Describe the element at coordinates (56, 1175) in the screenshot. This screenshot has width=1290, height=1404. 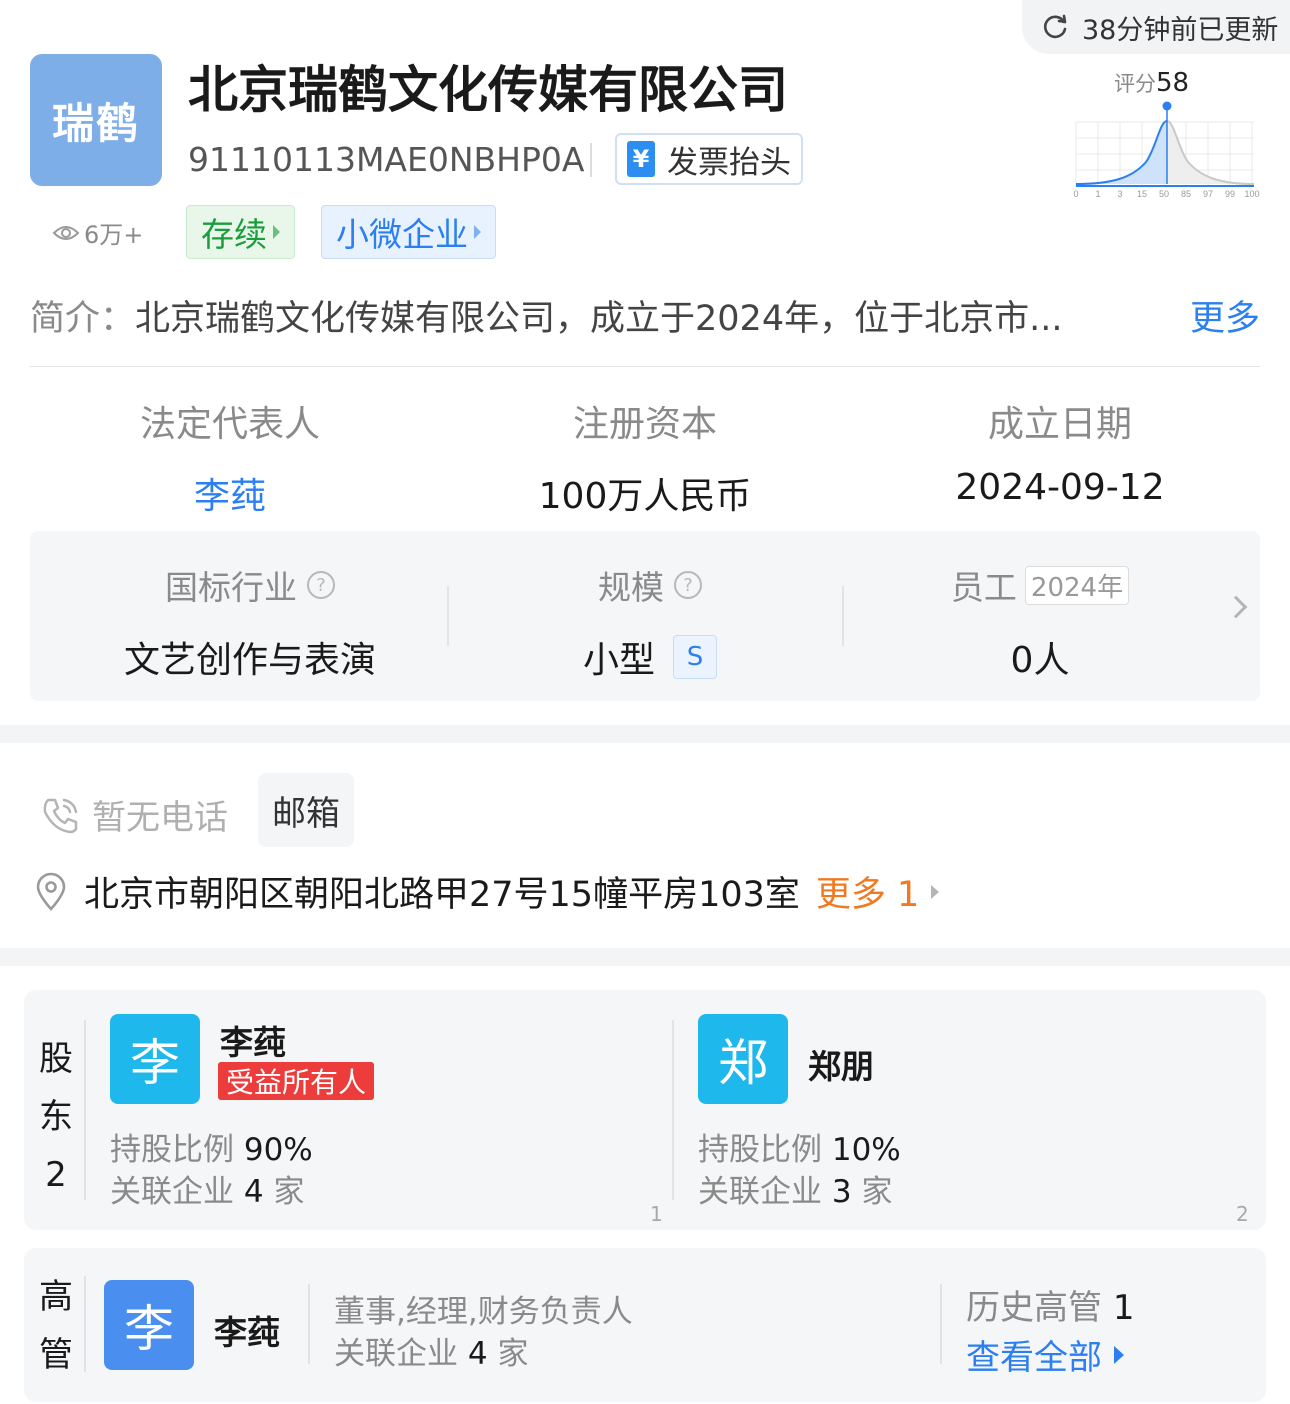
I see `label-char: 2` at that location.